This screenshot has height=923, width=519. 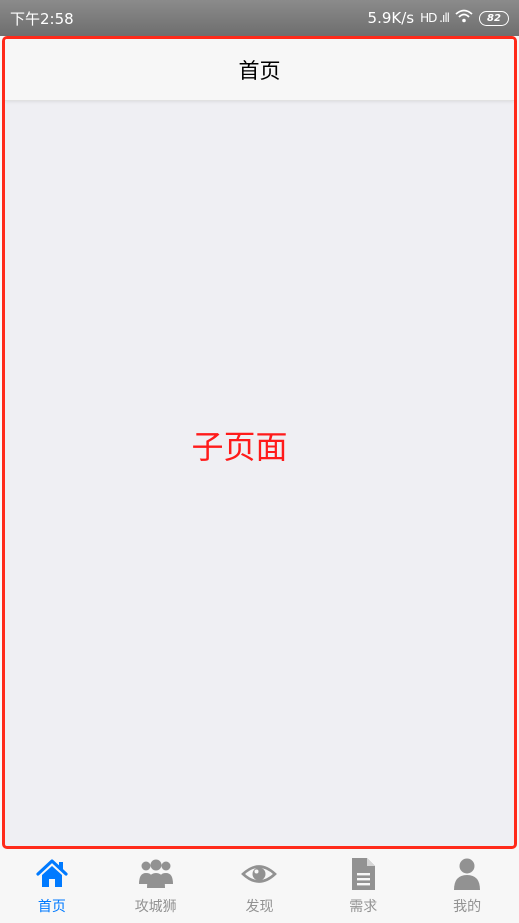 What do you see at coordinates (156, 874) in the screenshot?
I see `users-icon` at bounding box center [156, 874].